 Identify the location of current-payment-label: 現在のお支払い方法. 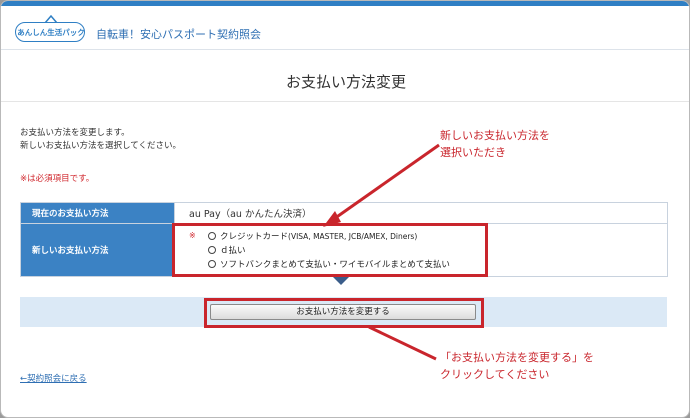
(97, 213).